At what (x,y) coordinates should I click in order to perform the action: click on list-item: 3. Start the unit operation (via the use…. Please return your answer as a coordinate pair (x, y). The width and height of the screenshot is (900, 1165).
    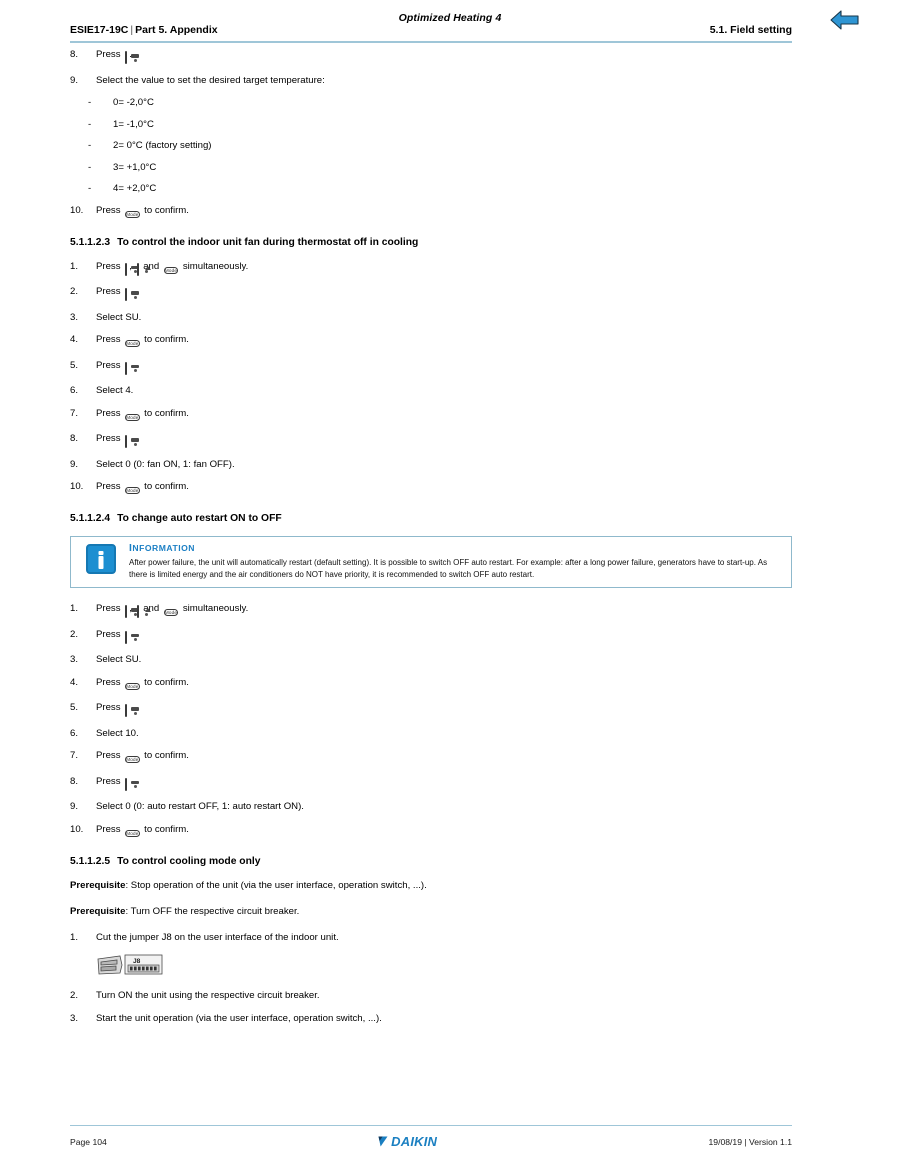
    Looking at the image, I should click on (431, 1019).